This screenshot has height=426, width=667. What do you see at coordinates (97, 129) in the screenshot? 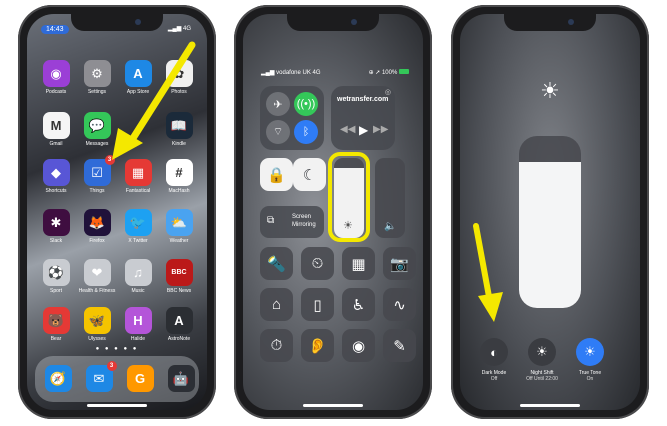
I see `app-messages: 💬 Messages` at bounding box center [97, 129].